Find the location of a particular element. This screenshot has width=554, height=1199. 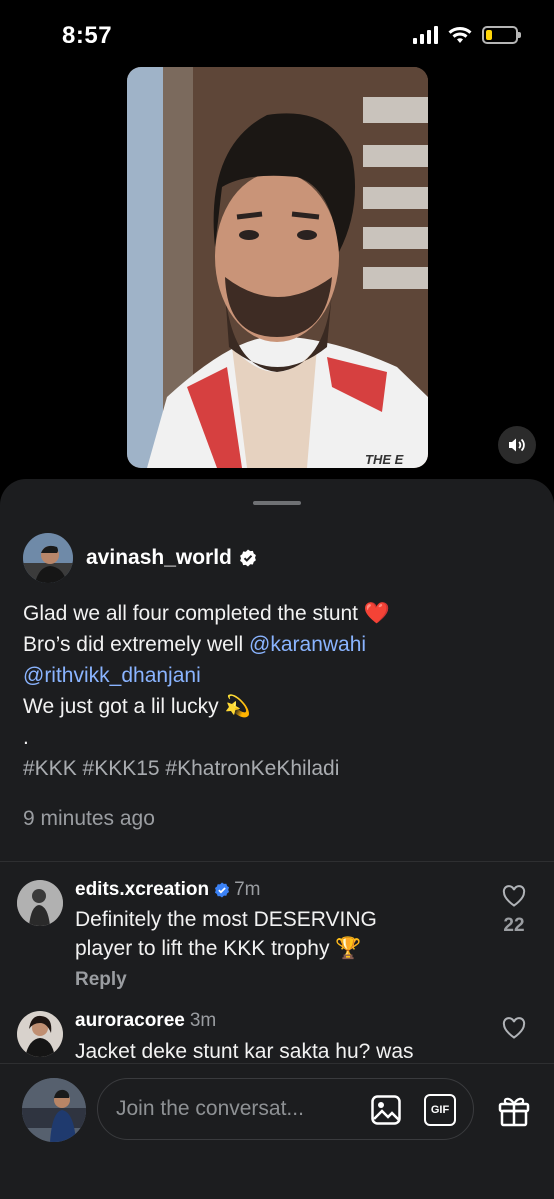

post-author: avinash_world is located at coordinates (140, 558).